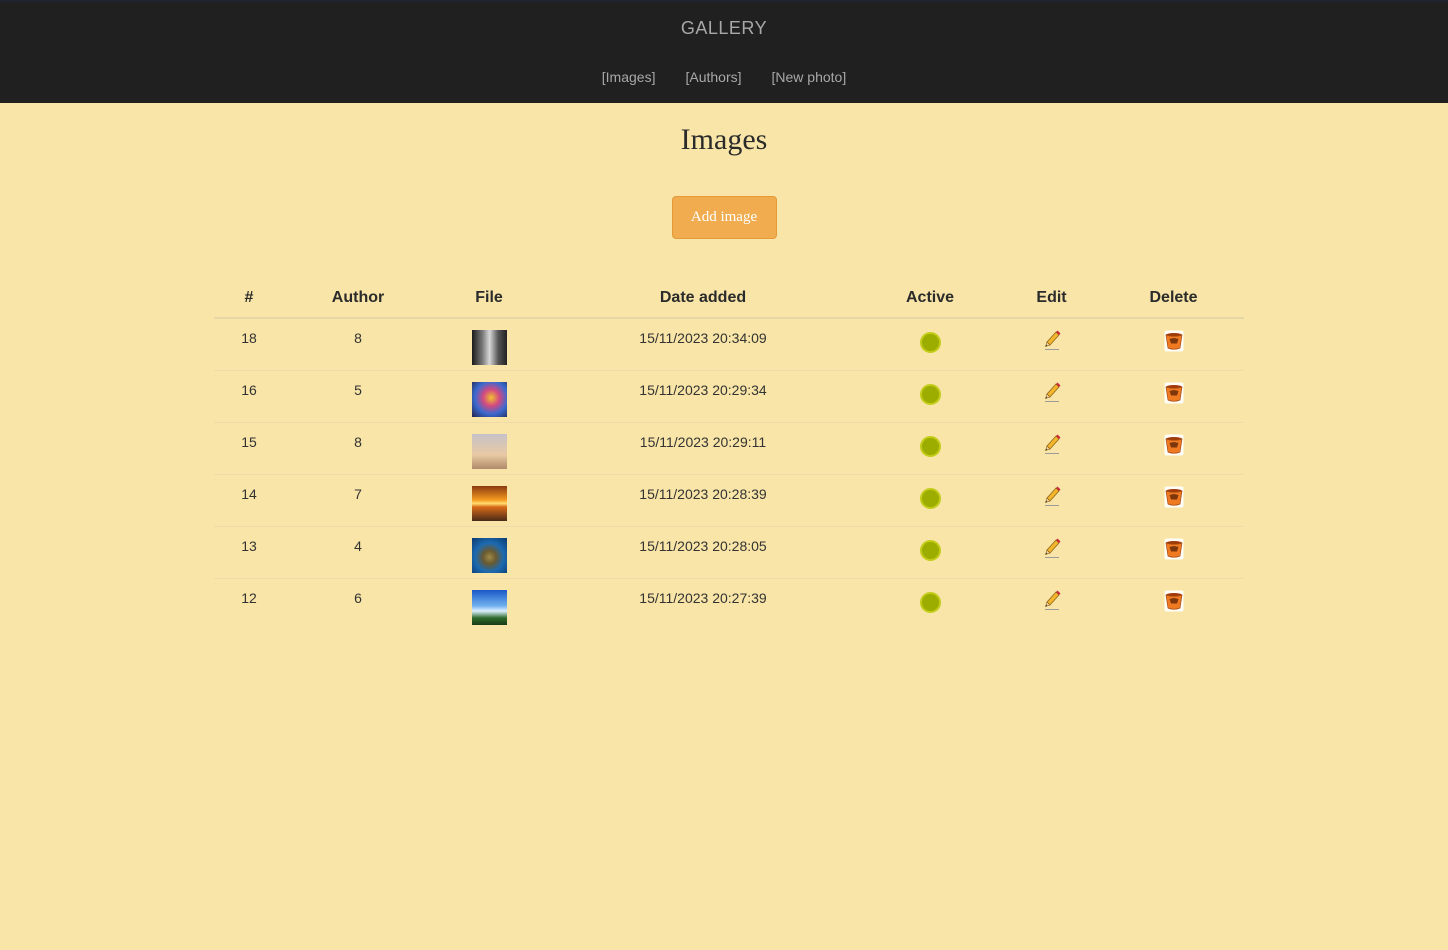  Describe the element at coordinates (1173, 298) in the screenshot. I see `header-delete: Delete` at that location.